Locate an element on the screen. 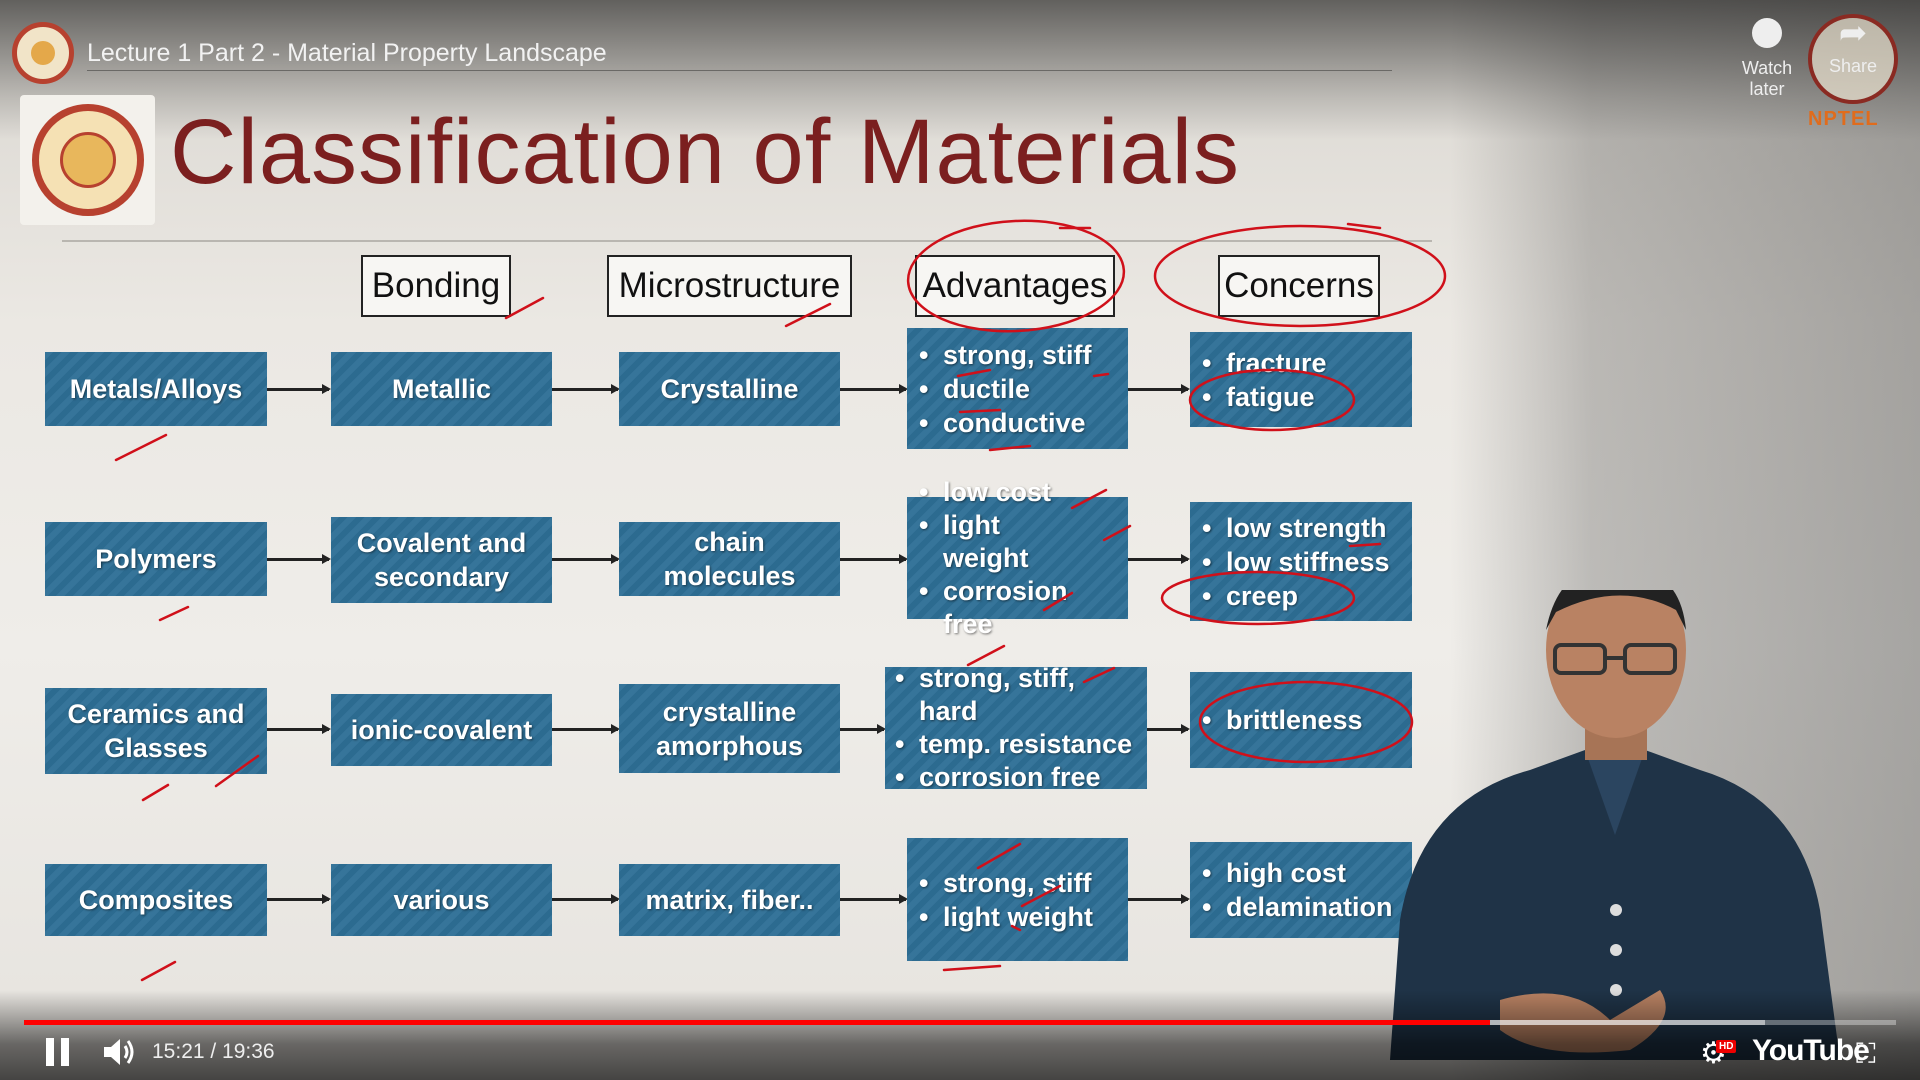 The height and width of the screenshot is (1080, 1920). column-header-microstructure: Microstructure is located at coordinates (729, 286).